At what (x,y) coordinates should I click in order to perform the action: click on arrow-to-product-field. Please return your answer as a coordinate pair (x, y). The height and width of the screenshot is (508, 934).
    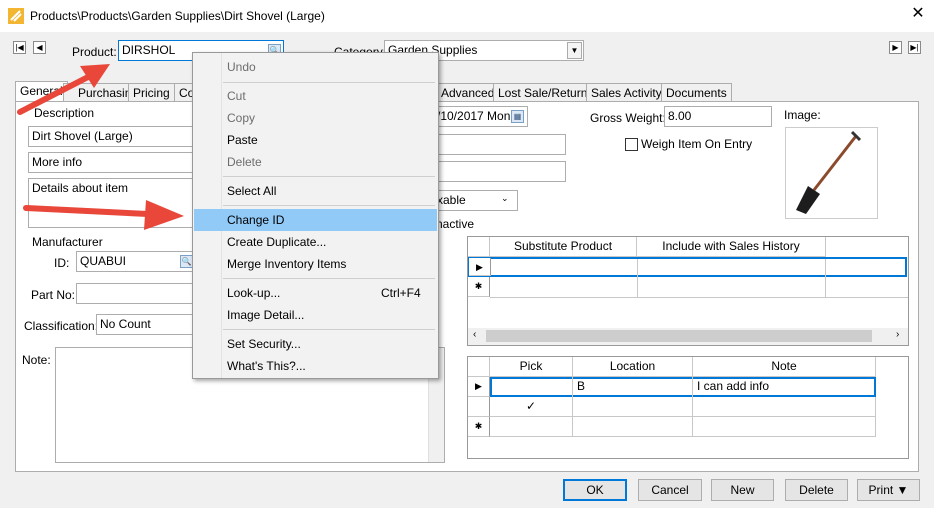
    Looking at the image, I should click on (63, 89).